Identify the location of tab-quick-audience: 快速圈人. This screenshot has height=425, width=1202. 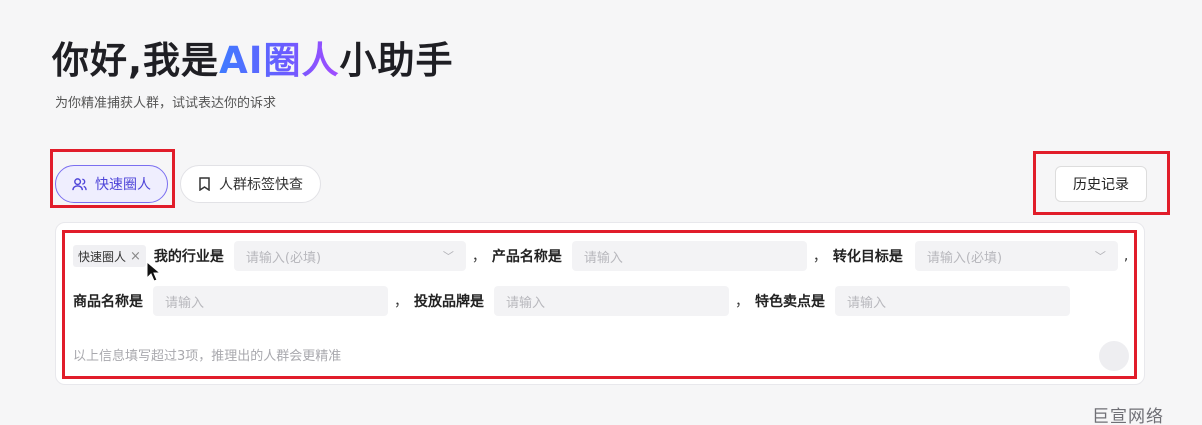
(111, 184).